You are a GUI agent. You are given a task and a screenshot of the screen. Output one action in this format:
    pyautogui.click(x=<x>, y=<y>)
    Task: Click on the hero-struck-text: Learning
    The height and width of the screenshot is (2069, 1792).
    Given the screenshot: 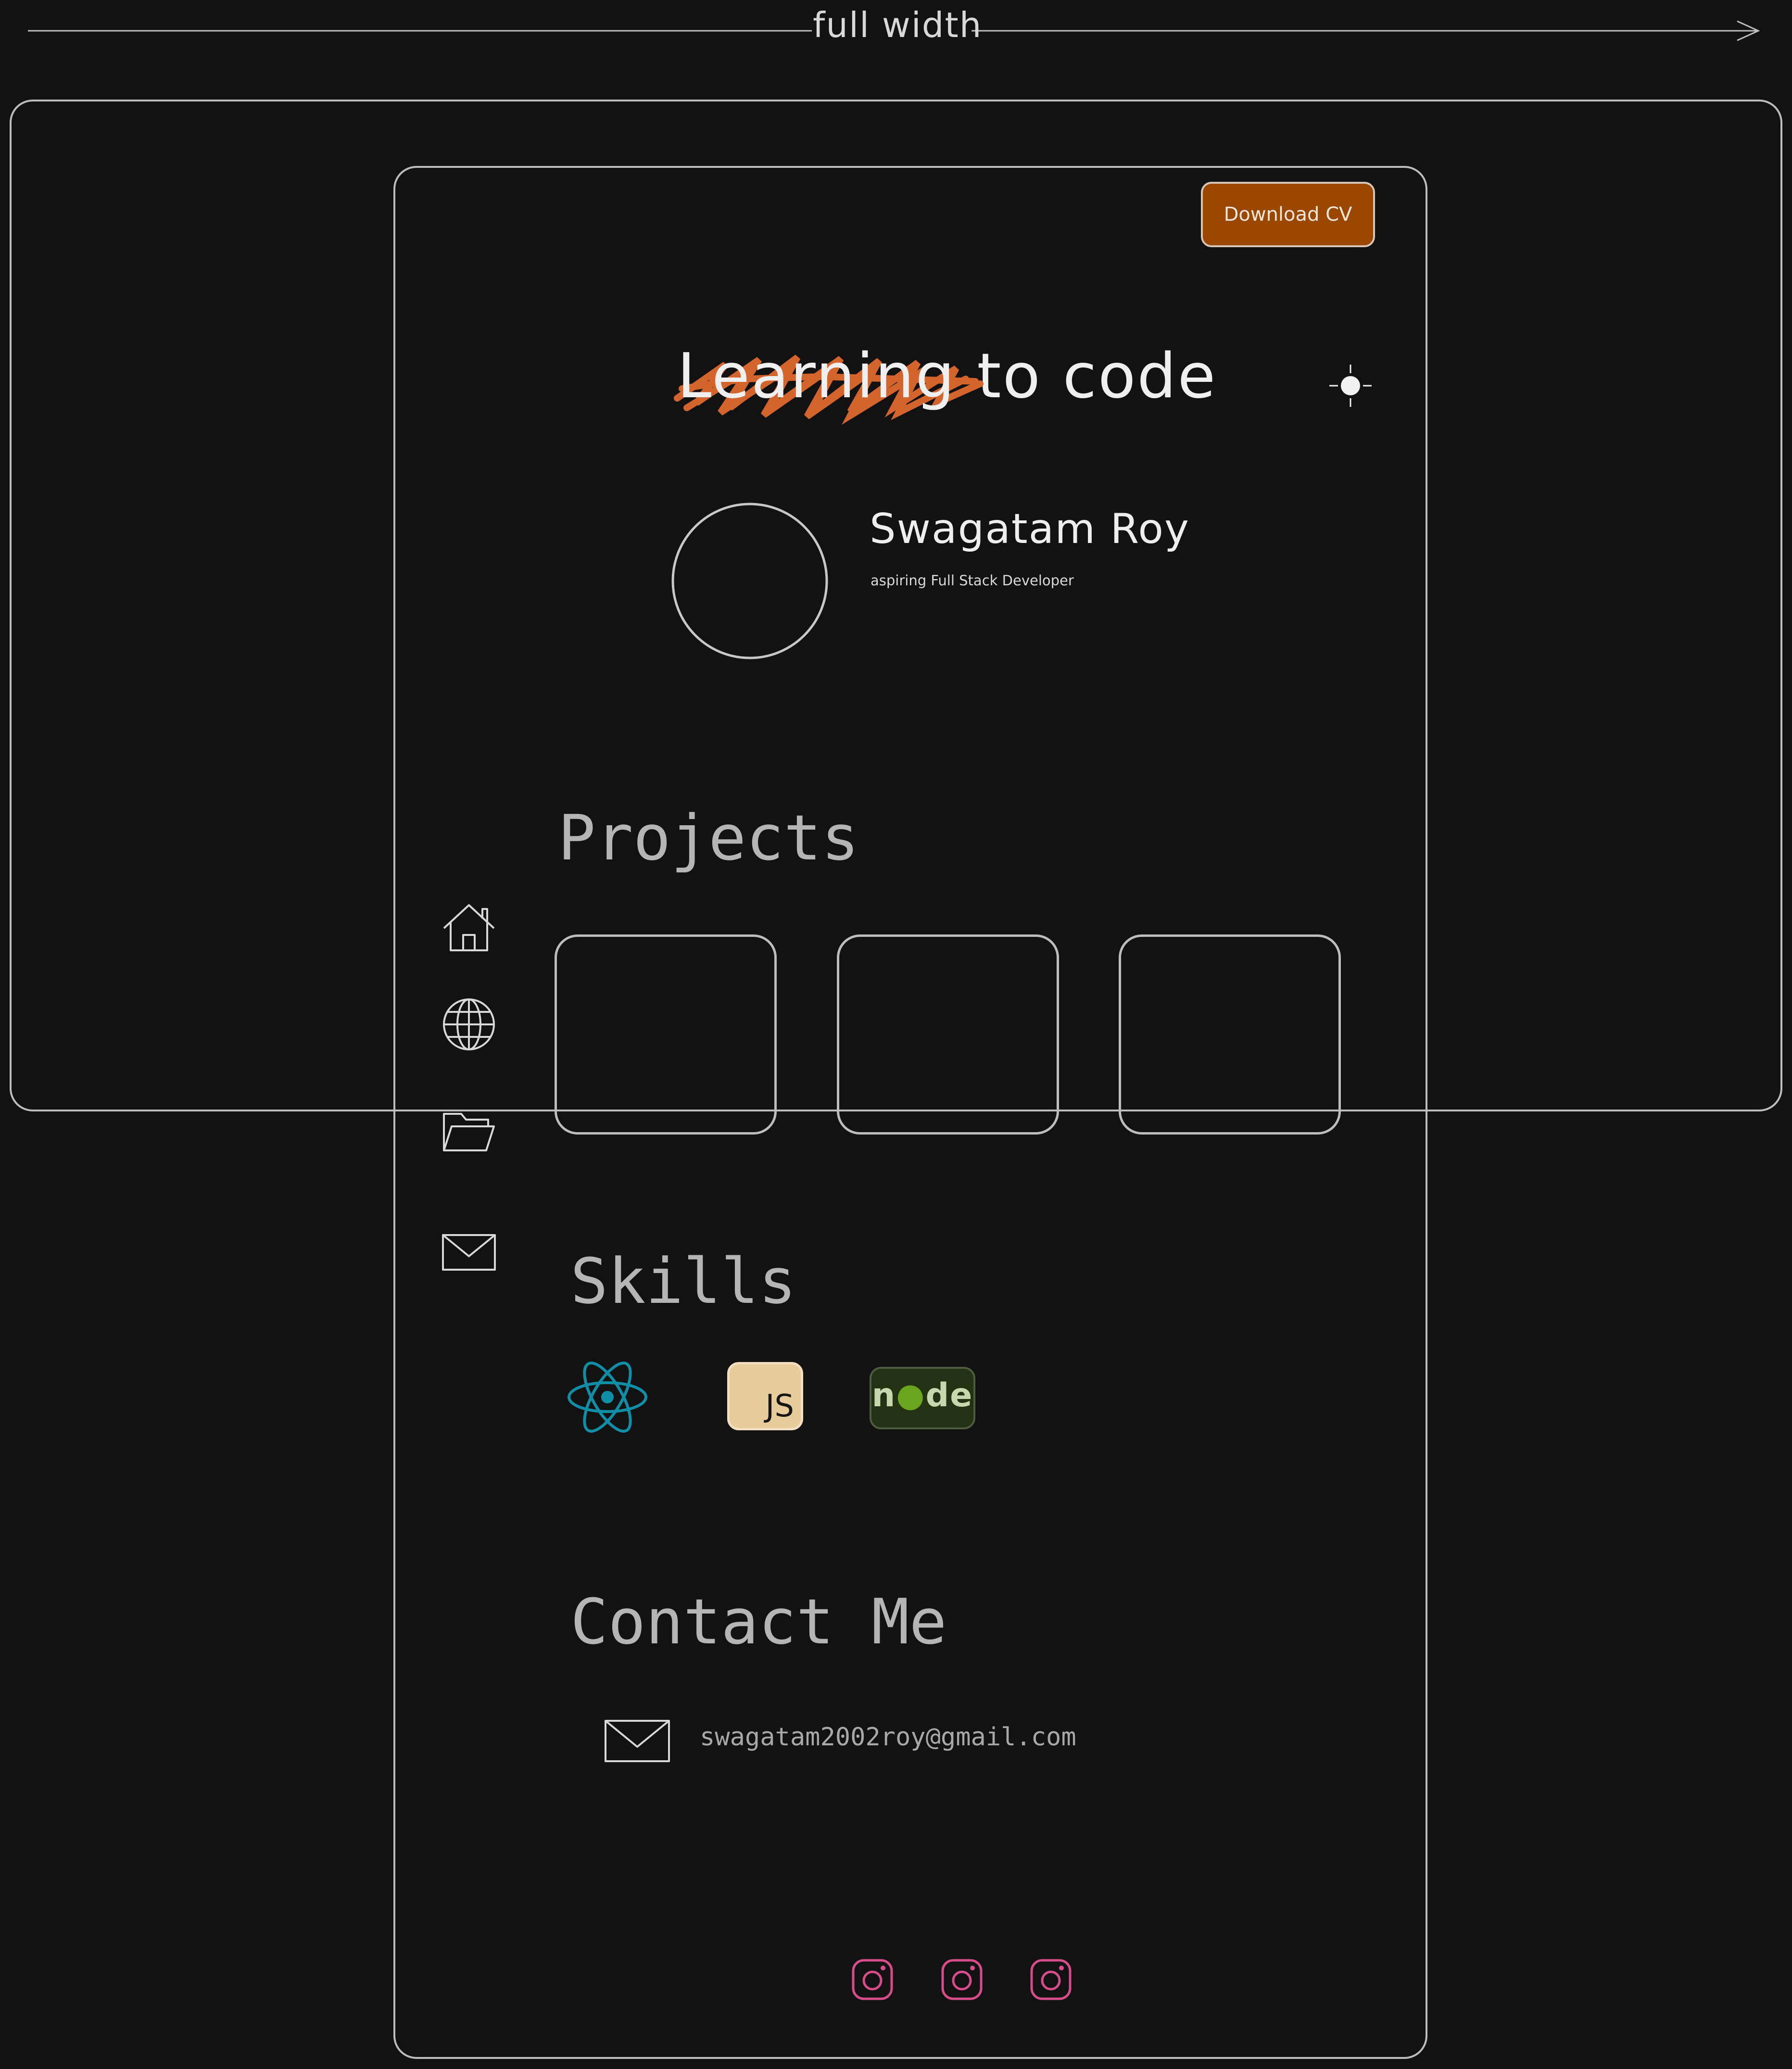 What is the action you would take?
    pyautogui.click(x=817, y=376)
    